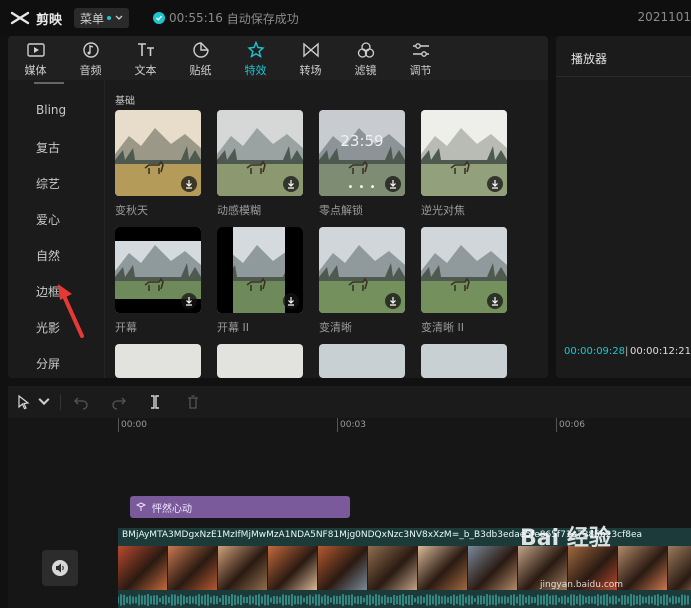  What do you see at coordinates (48, 255) in the screenshot?
I see `category-item-nature: 自然` at bounding box center [48, 255].